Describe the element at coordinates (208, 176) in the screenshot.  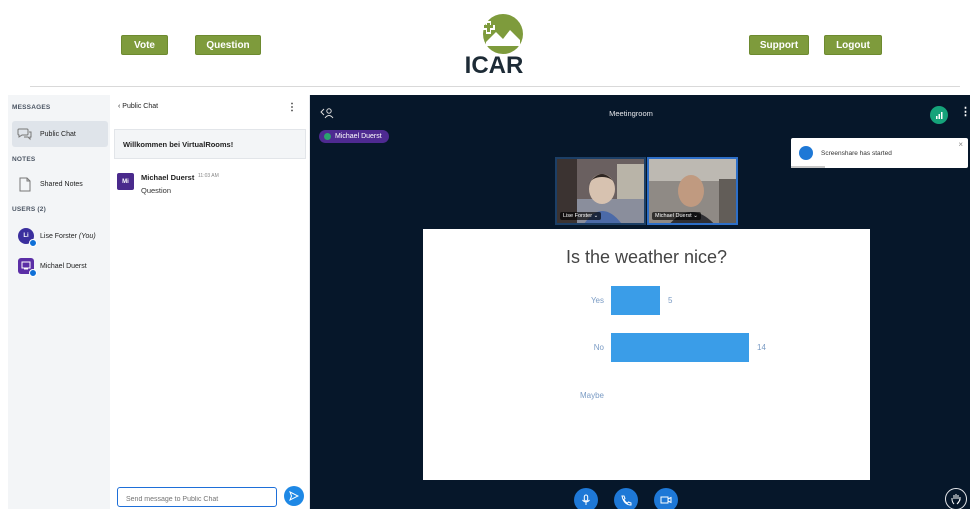
I see `message-time: 11:03 AM` at that location.